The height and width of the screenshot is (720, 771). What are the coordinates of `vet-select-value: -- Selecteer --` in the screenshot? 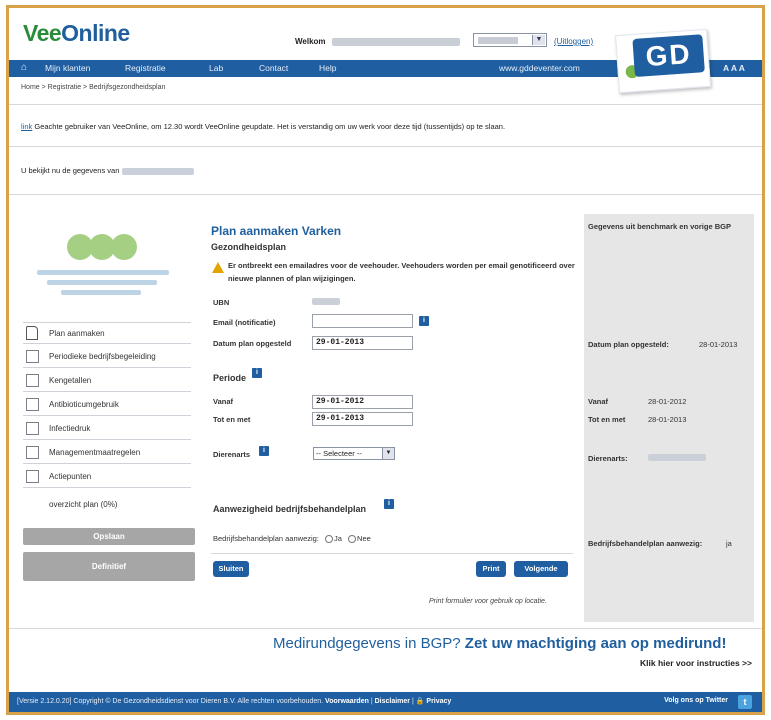 It's located at (339, 453).